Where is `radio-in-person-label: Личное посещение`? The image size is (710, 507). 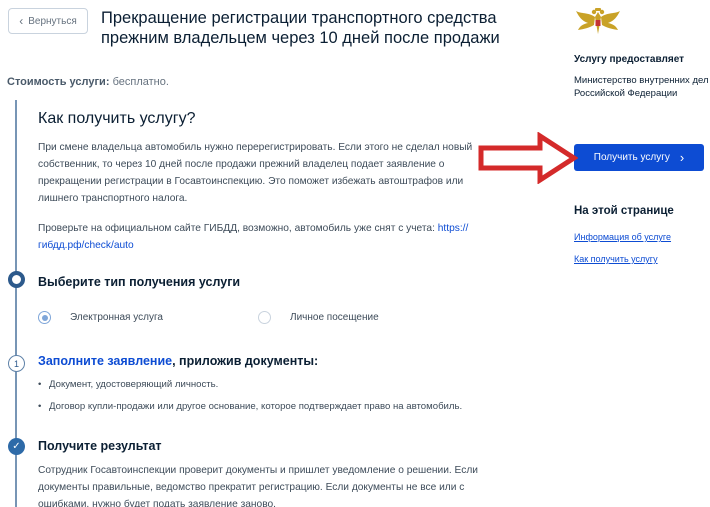 radio-in-person-label: Личное посещение is located at coordinates (334, 317).